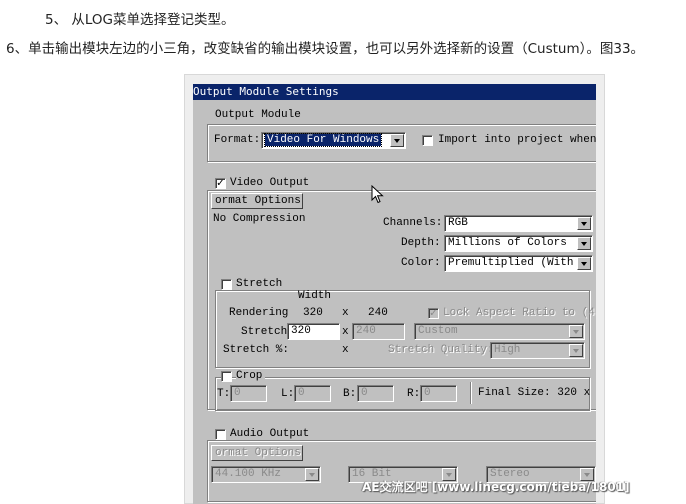 The height and width of the screenshot is (504, 686). Describe the element at coordinates (256, 350) in the screenshot. I see `stretch-percent-label: Stretch %:` at that location.